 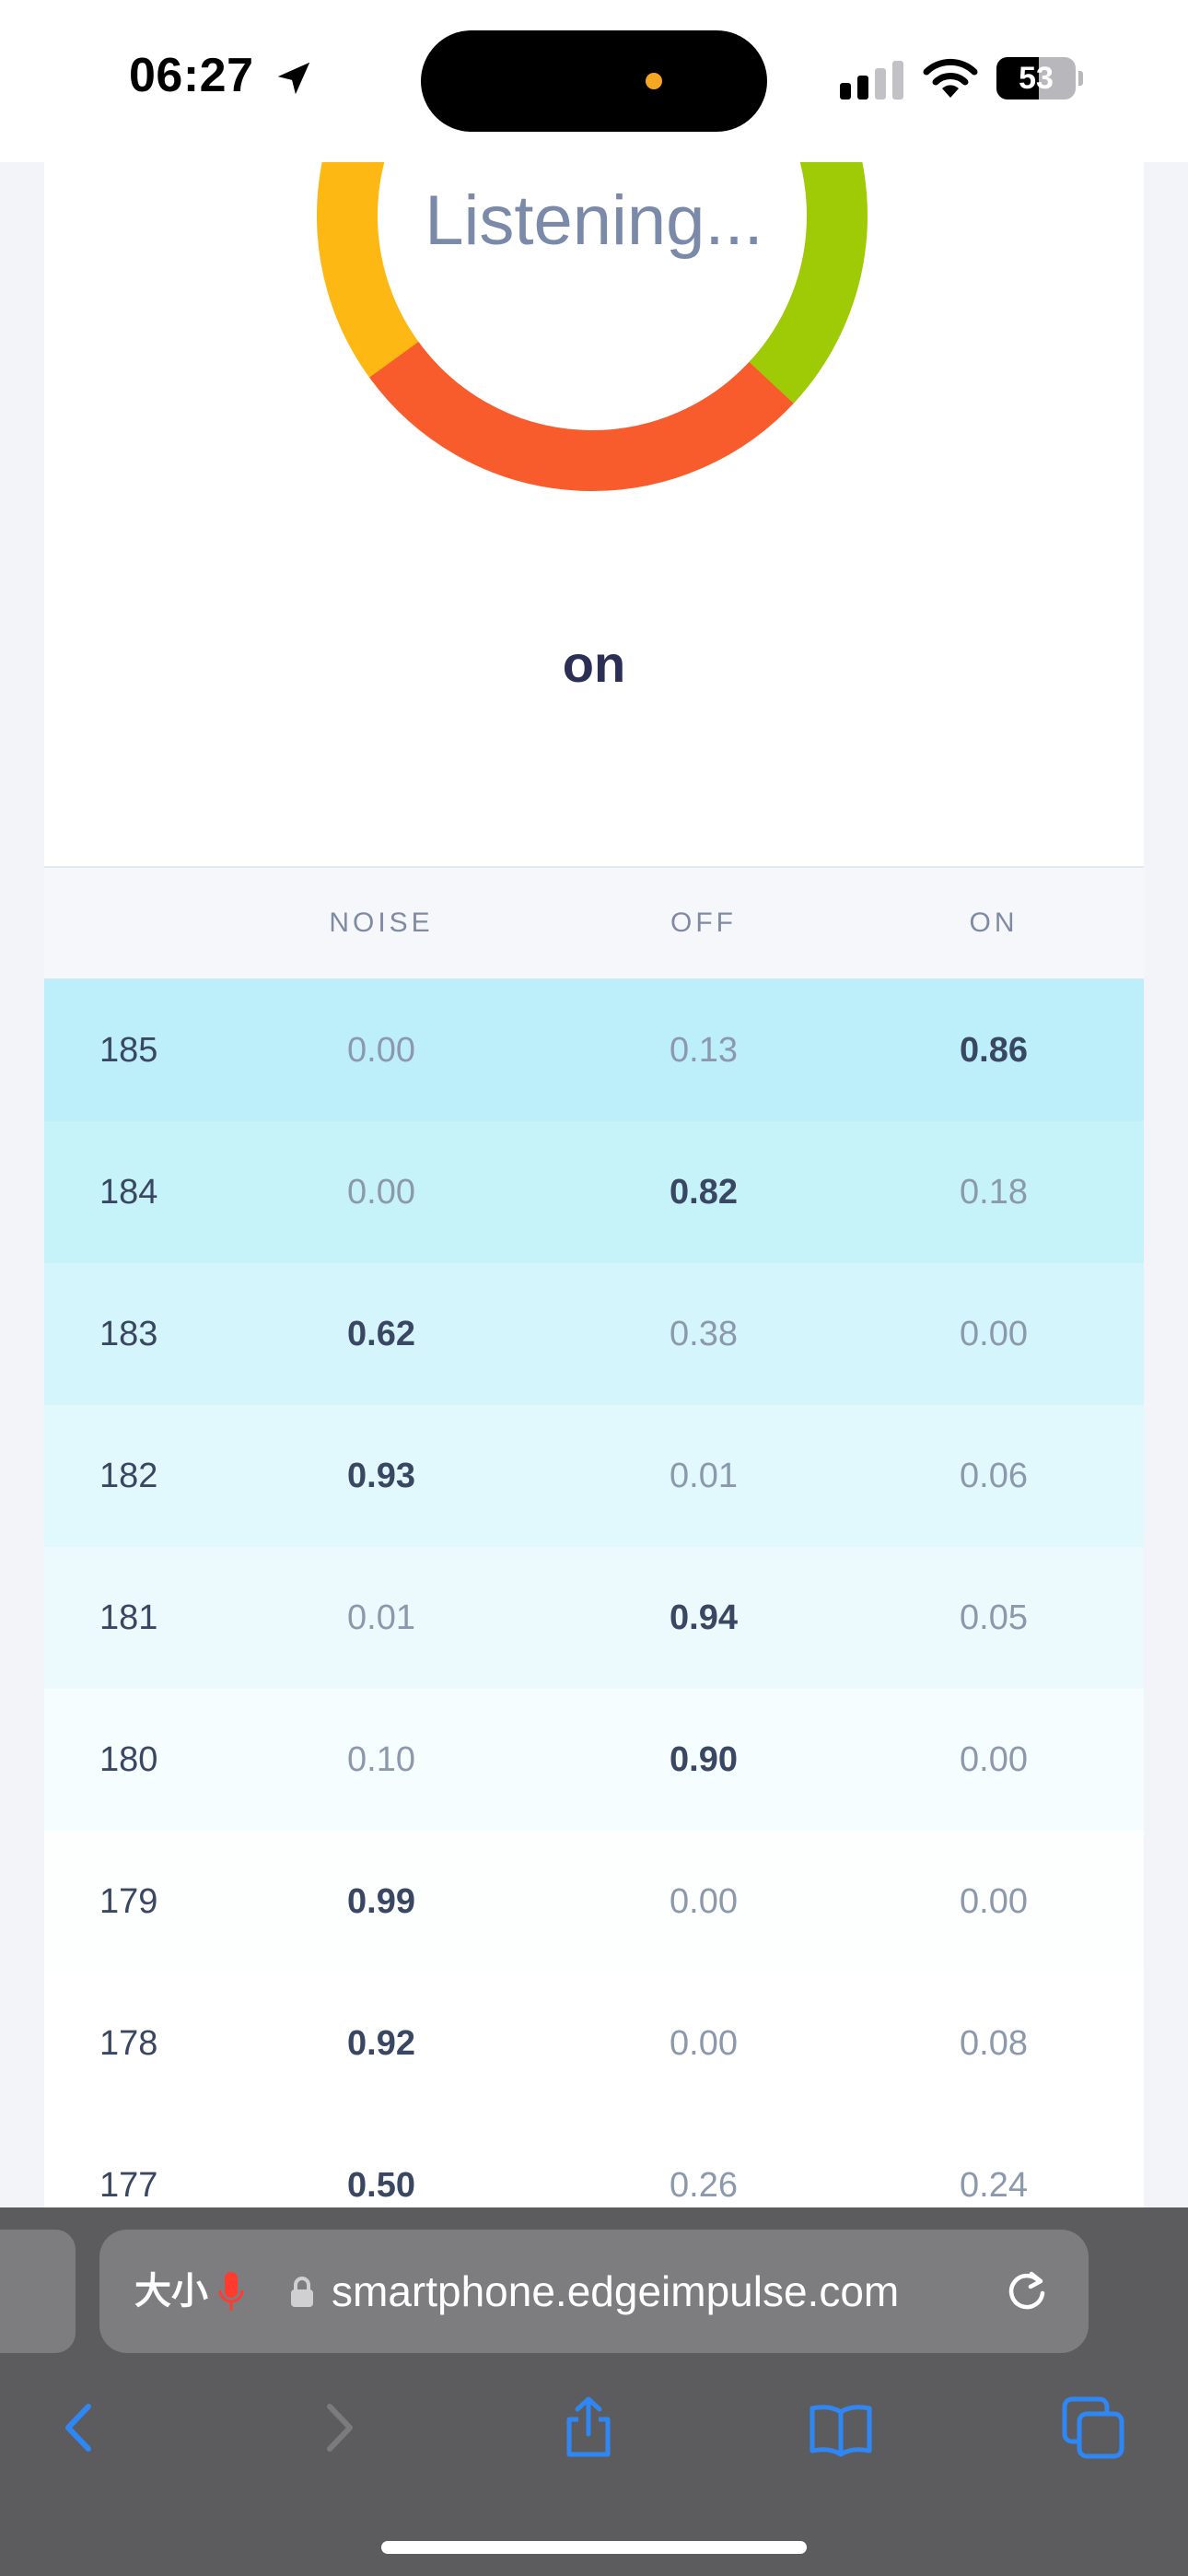 I want to click on status-bar: 06:27 53, so click(x=594, y=81).